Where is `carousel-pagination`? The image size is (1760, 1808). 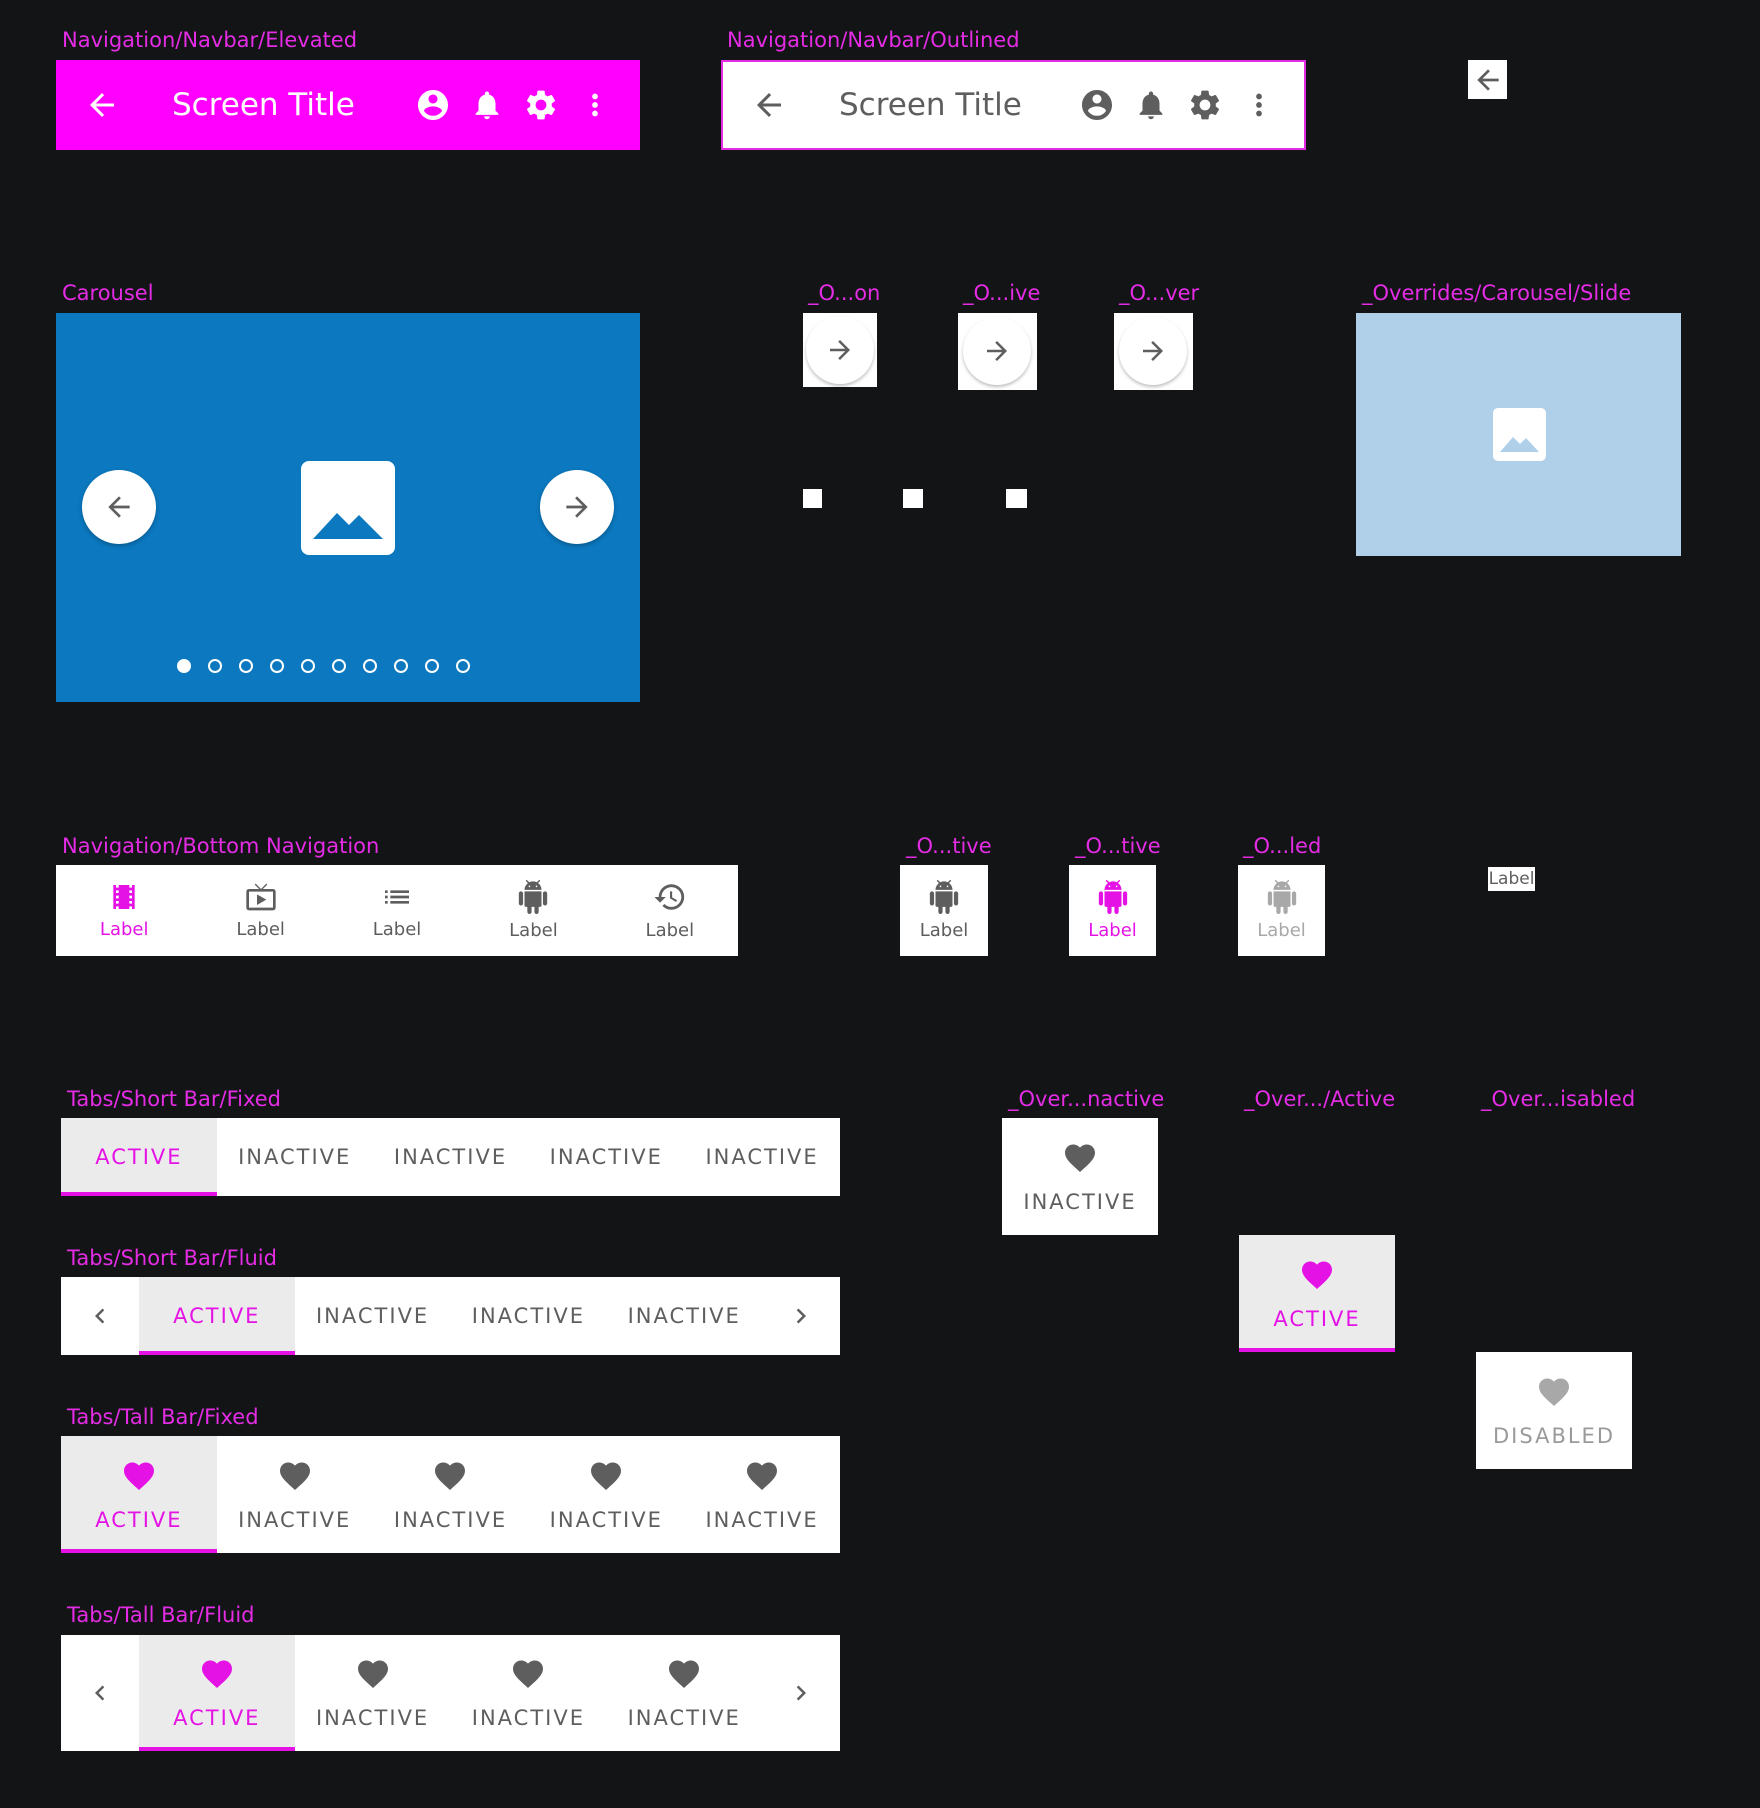
carousel-pagination is located at coordinates (323, 666).